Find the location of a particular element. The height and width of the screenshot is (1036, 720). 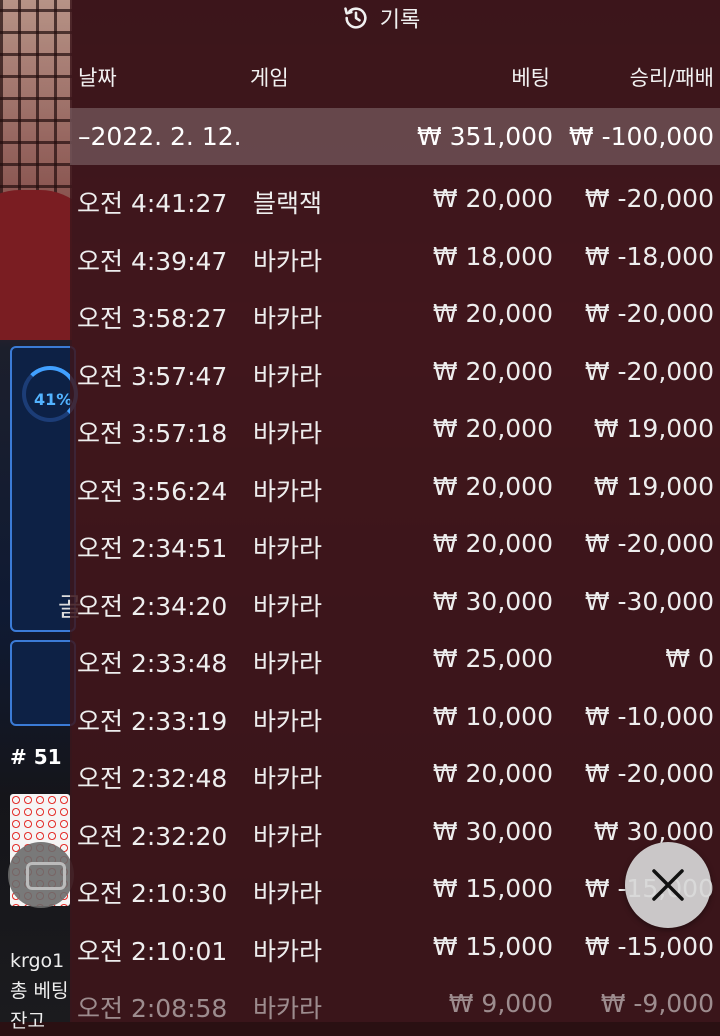

row-result: ₩ -9,000 is located at coordinates (657, 1003).